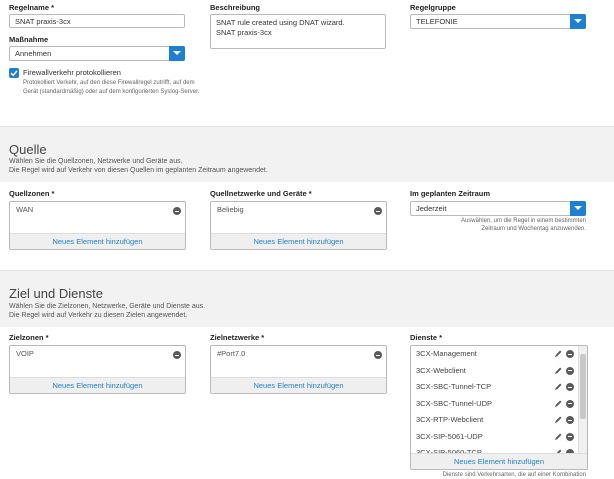 The width and height of the screenshot is (614, 479). Describe the element at coordinates (28, 149) in the screenshot. I see `source-title: Quelle` at that location.